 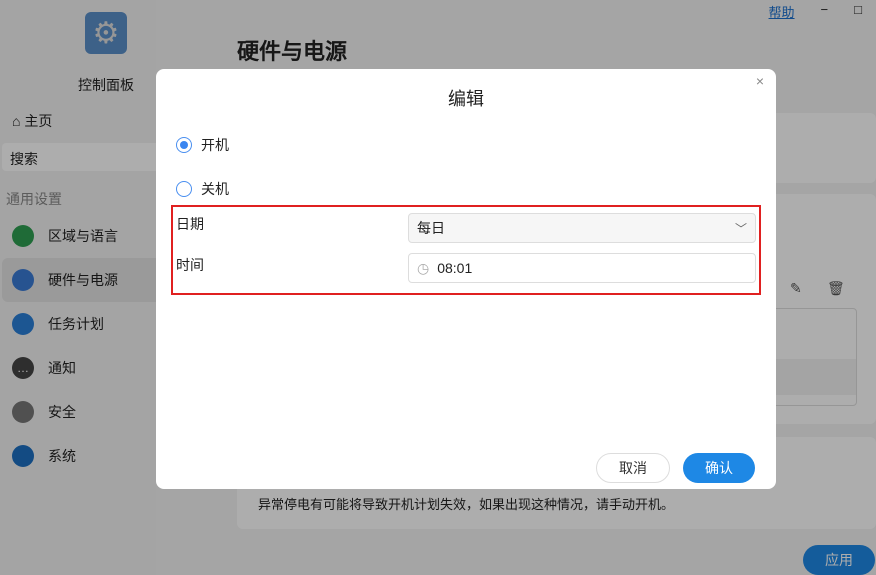 I want to click on close-icon: ×, so click(x=760, y=81).